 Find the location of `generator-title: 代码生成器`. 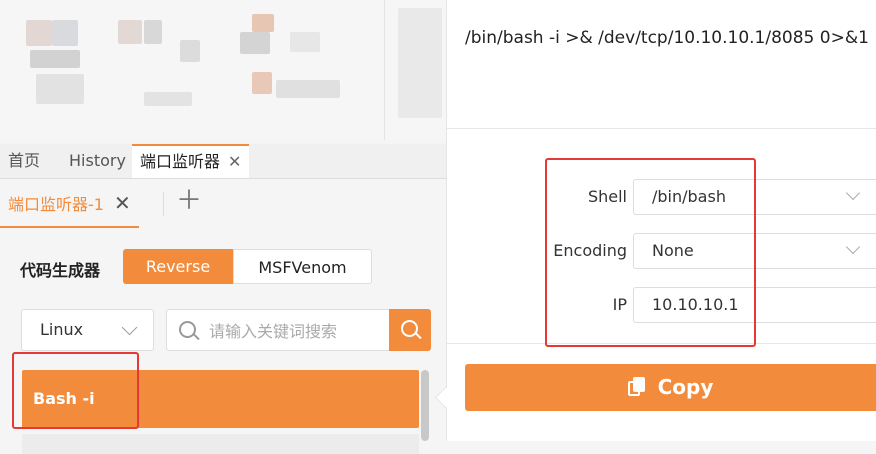

generator-title: 代码生成器 is located at coordinates (60, 270).